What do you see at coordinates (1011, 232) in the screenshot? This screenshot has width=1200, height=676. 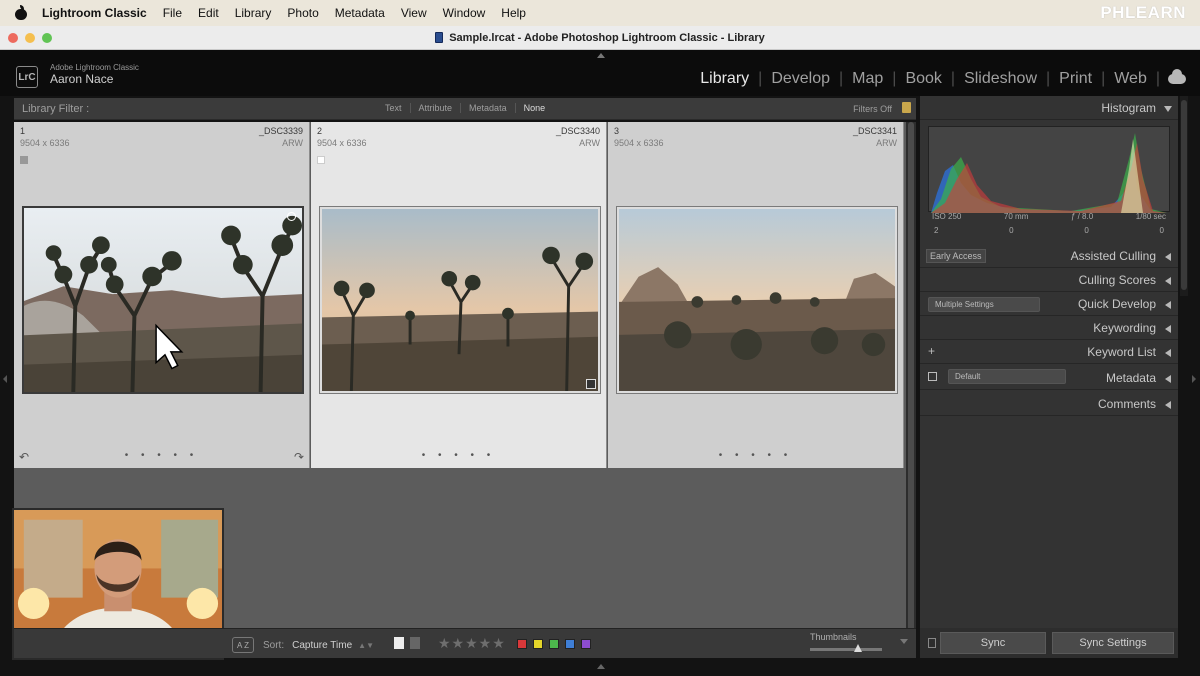 I see `count-smart: 0` at bounding box center [1011, 232].